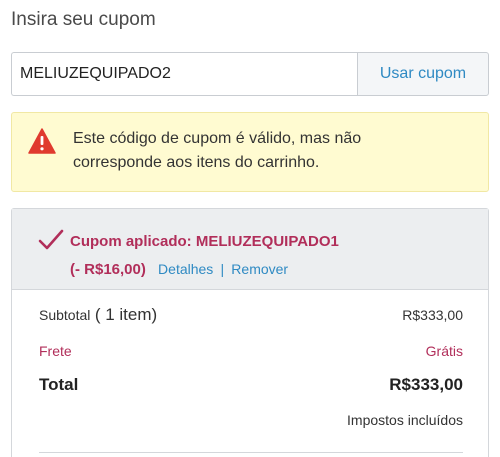  Describe the element at coordinates (55, 351) in the screenshot. I see `shipping-label: Frete` at that location.